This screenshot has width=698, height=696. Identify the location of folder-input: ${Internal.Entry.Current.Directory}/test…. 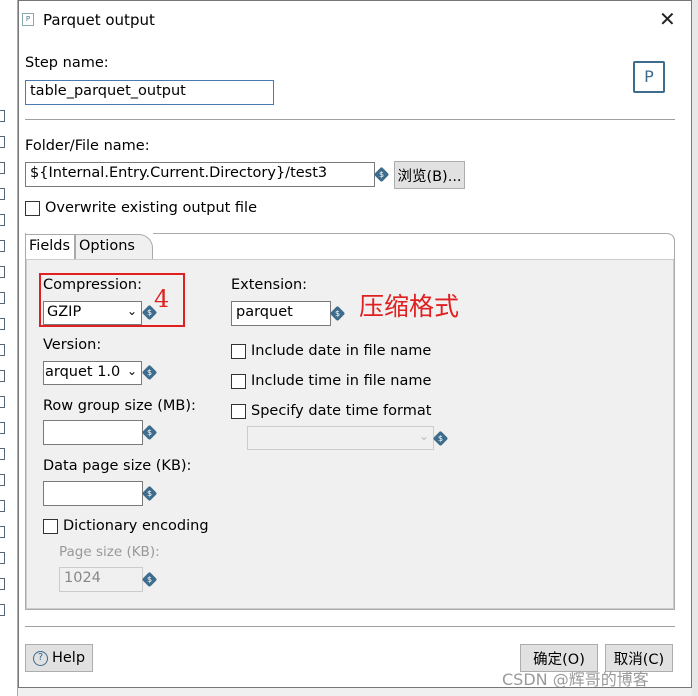
(200, 174).